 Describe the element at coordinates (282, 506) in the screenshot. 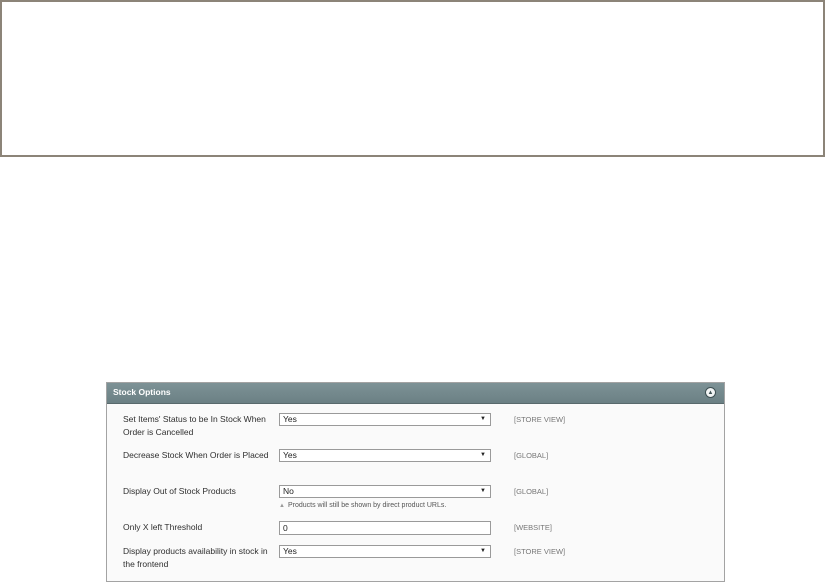

I see `warning-icon: ▲` at that location.